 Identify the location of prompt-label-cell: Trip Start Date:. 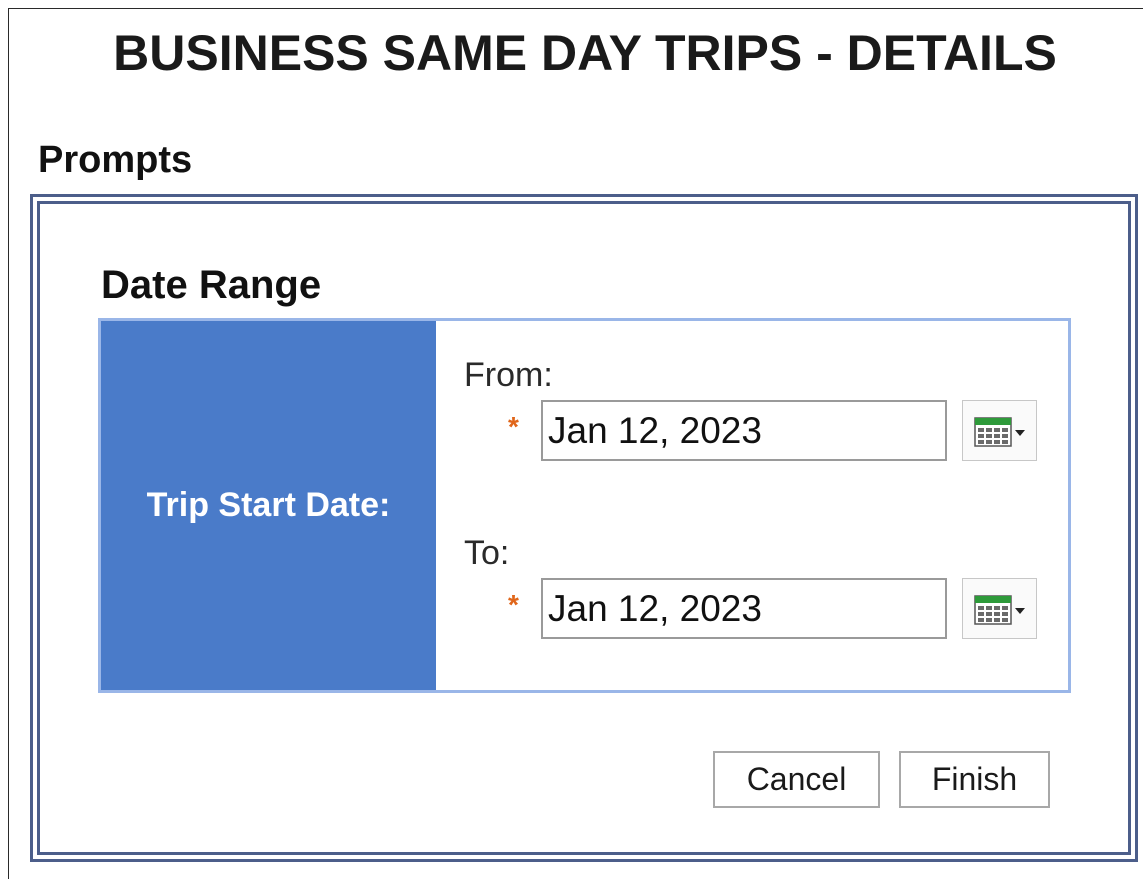
(268, 505).